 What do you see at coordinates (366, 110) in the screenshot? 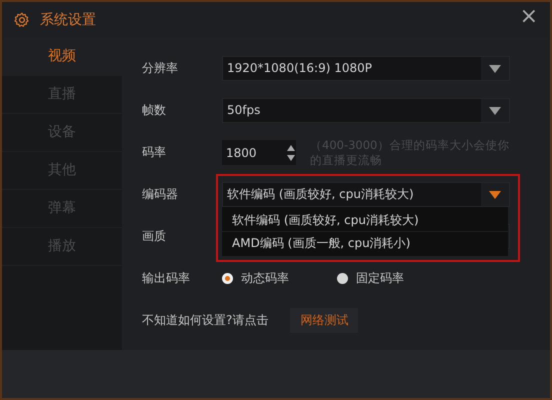
I see `select-field: 50fps` at bounding box center [366, 110].